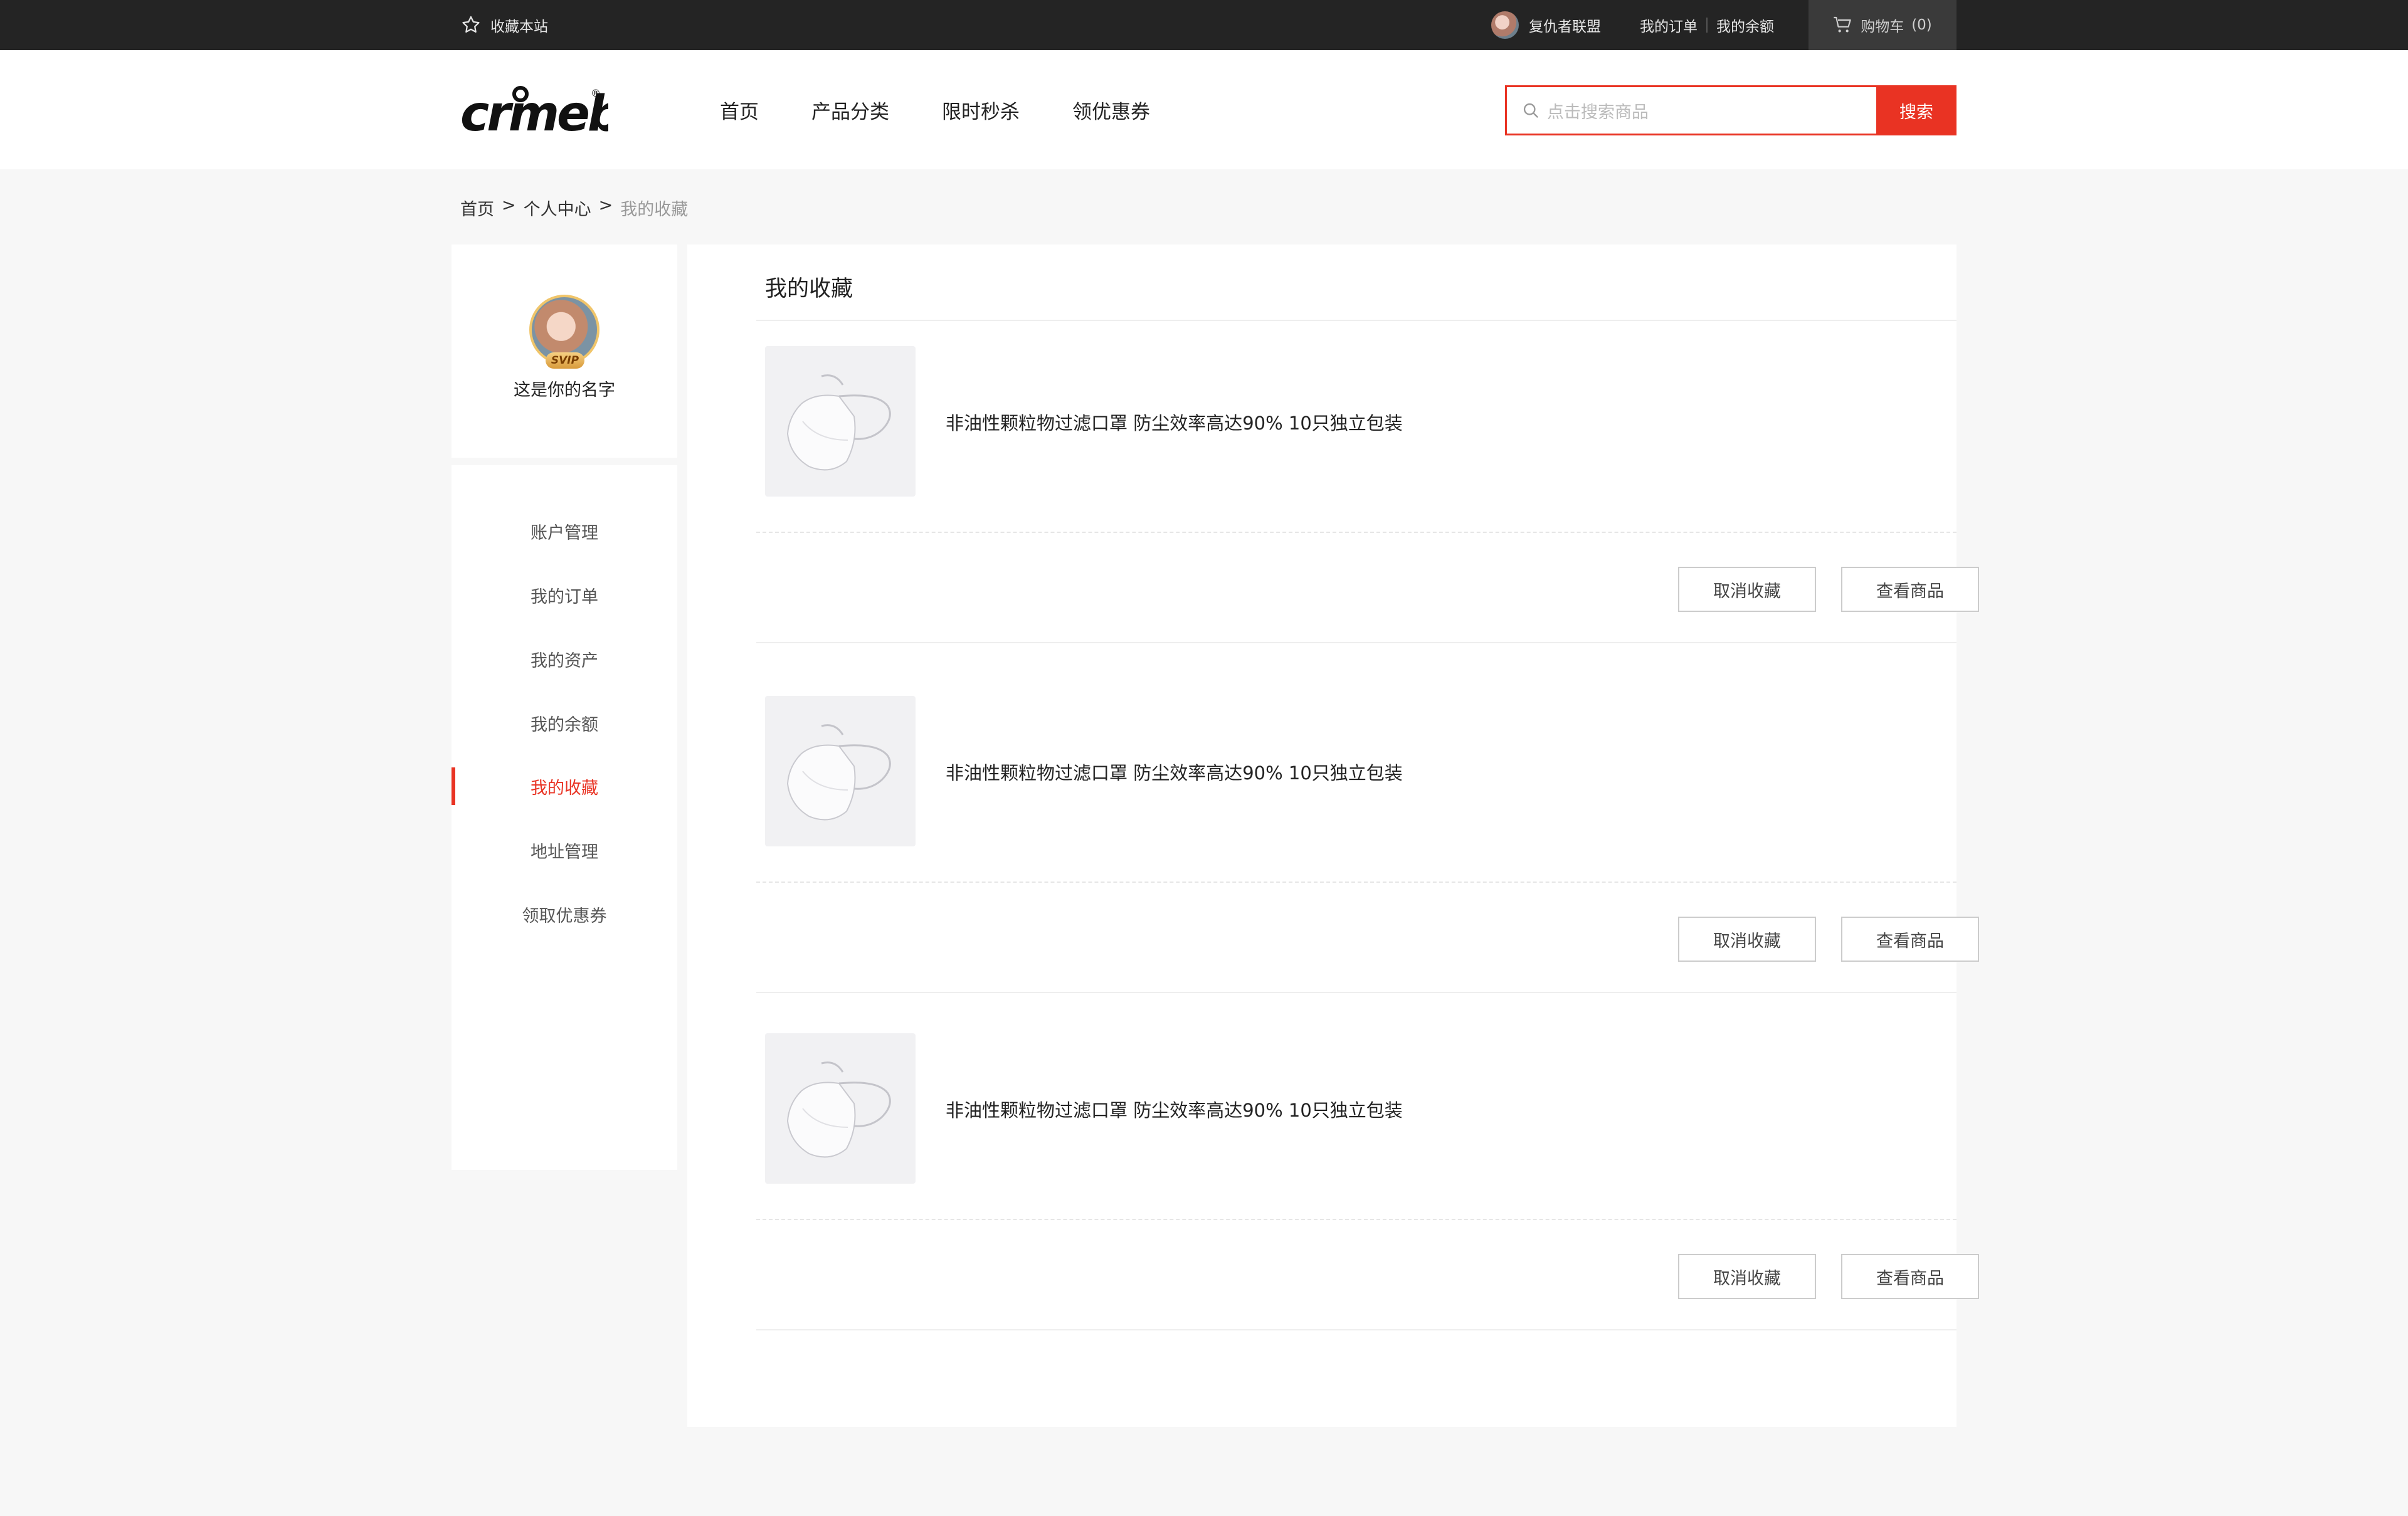 The image size is (2408, 1516). I want to click on sidebar-item-label: 领取优惠券, so click(564, 916).